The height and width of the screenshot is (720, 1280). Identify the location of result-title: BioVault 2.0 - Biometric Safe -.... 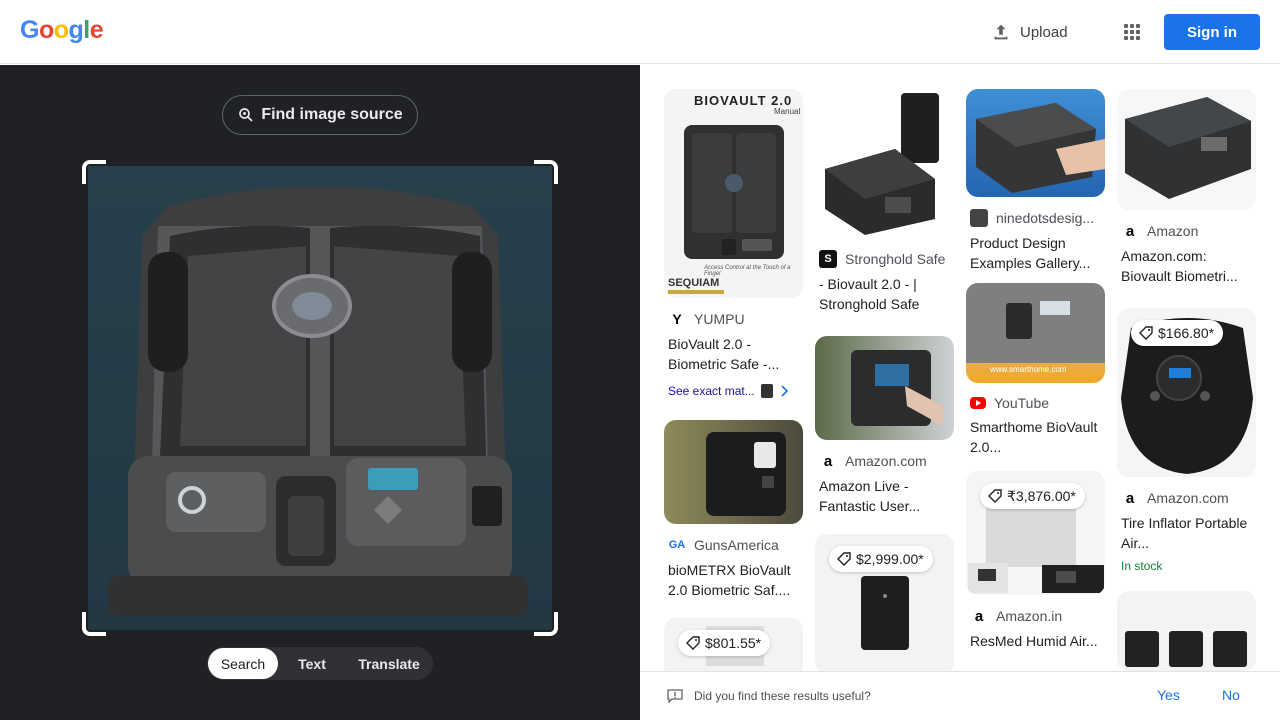
(733, 354).